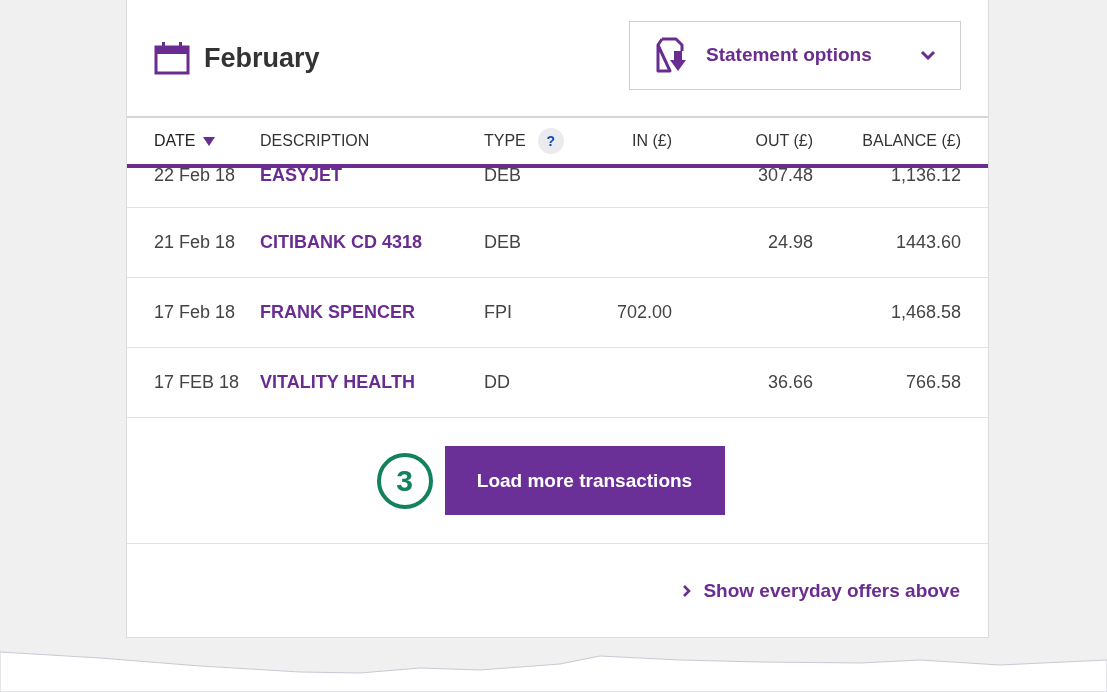 This screenshot has width=1107, height=692. What do you see at coordinates (790, 382) in the screenshot?
I see `out-amount-cell: 36.66` at bounding box center [790, 382].